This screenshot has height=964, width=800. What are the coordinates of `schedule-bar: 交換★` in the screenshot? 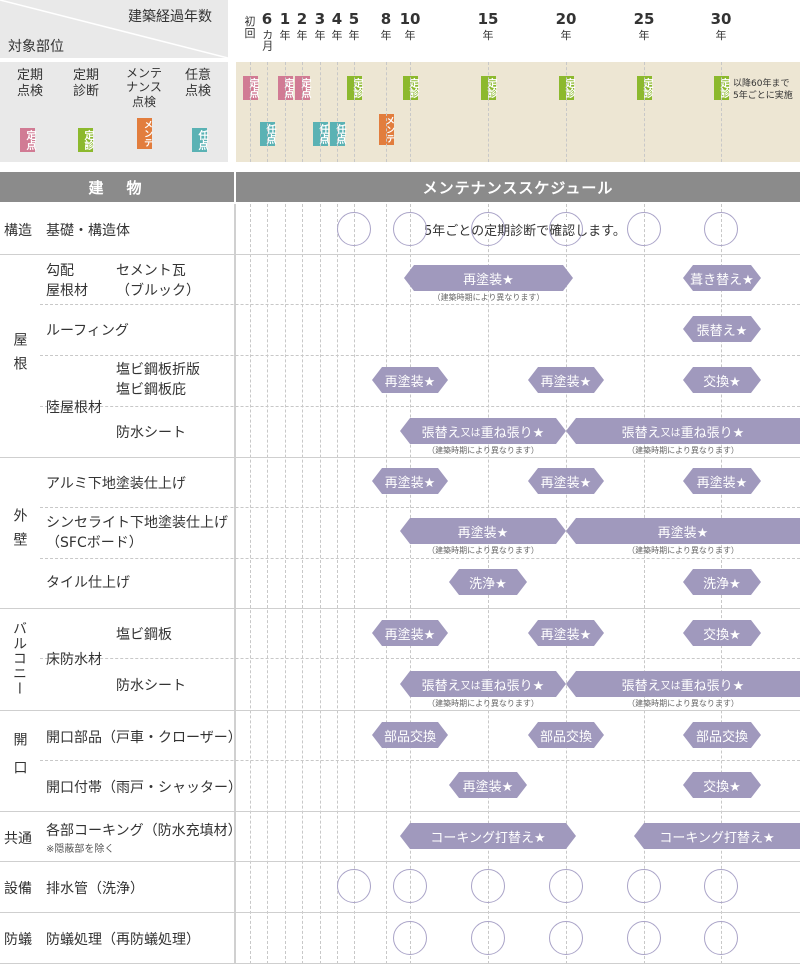 It's located at (722, 380).